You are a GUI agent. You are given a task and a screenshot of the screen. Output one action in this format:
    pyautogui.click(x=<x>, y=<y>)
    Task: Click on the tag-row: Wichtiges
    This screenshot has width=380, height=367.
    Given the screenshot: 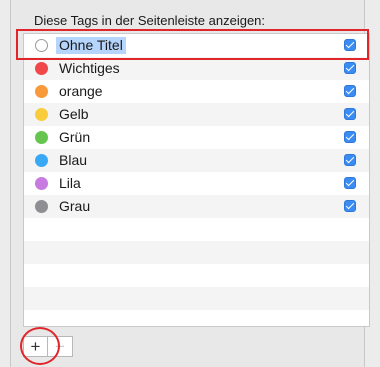 What is the action you would take?
    pyautogui.click(x=196, y=68)
    